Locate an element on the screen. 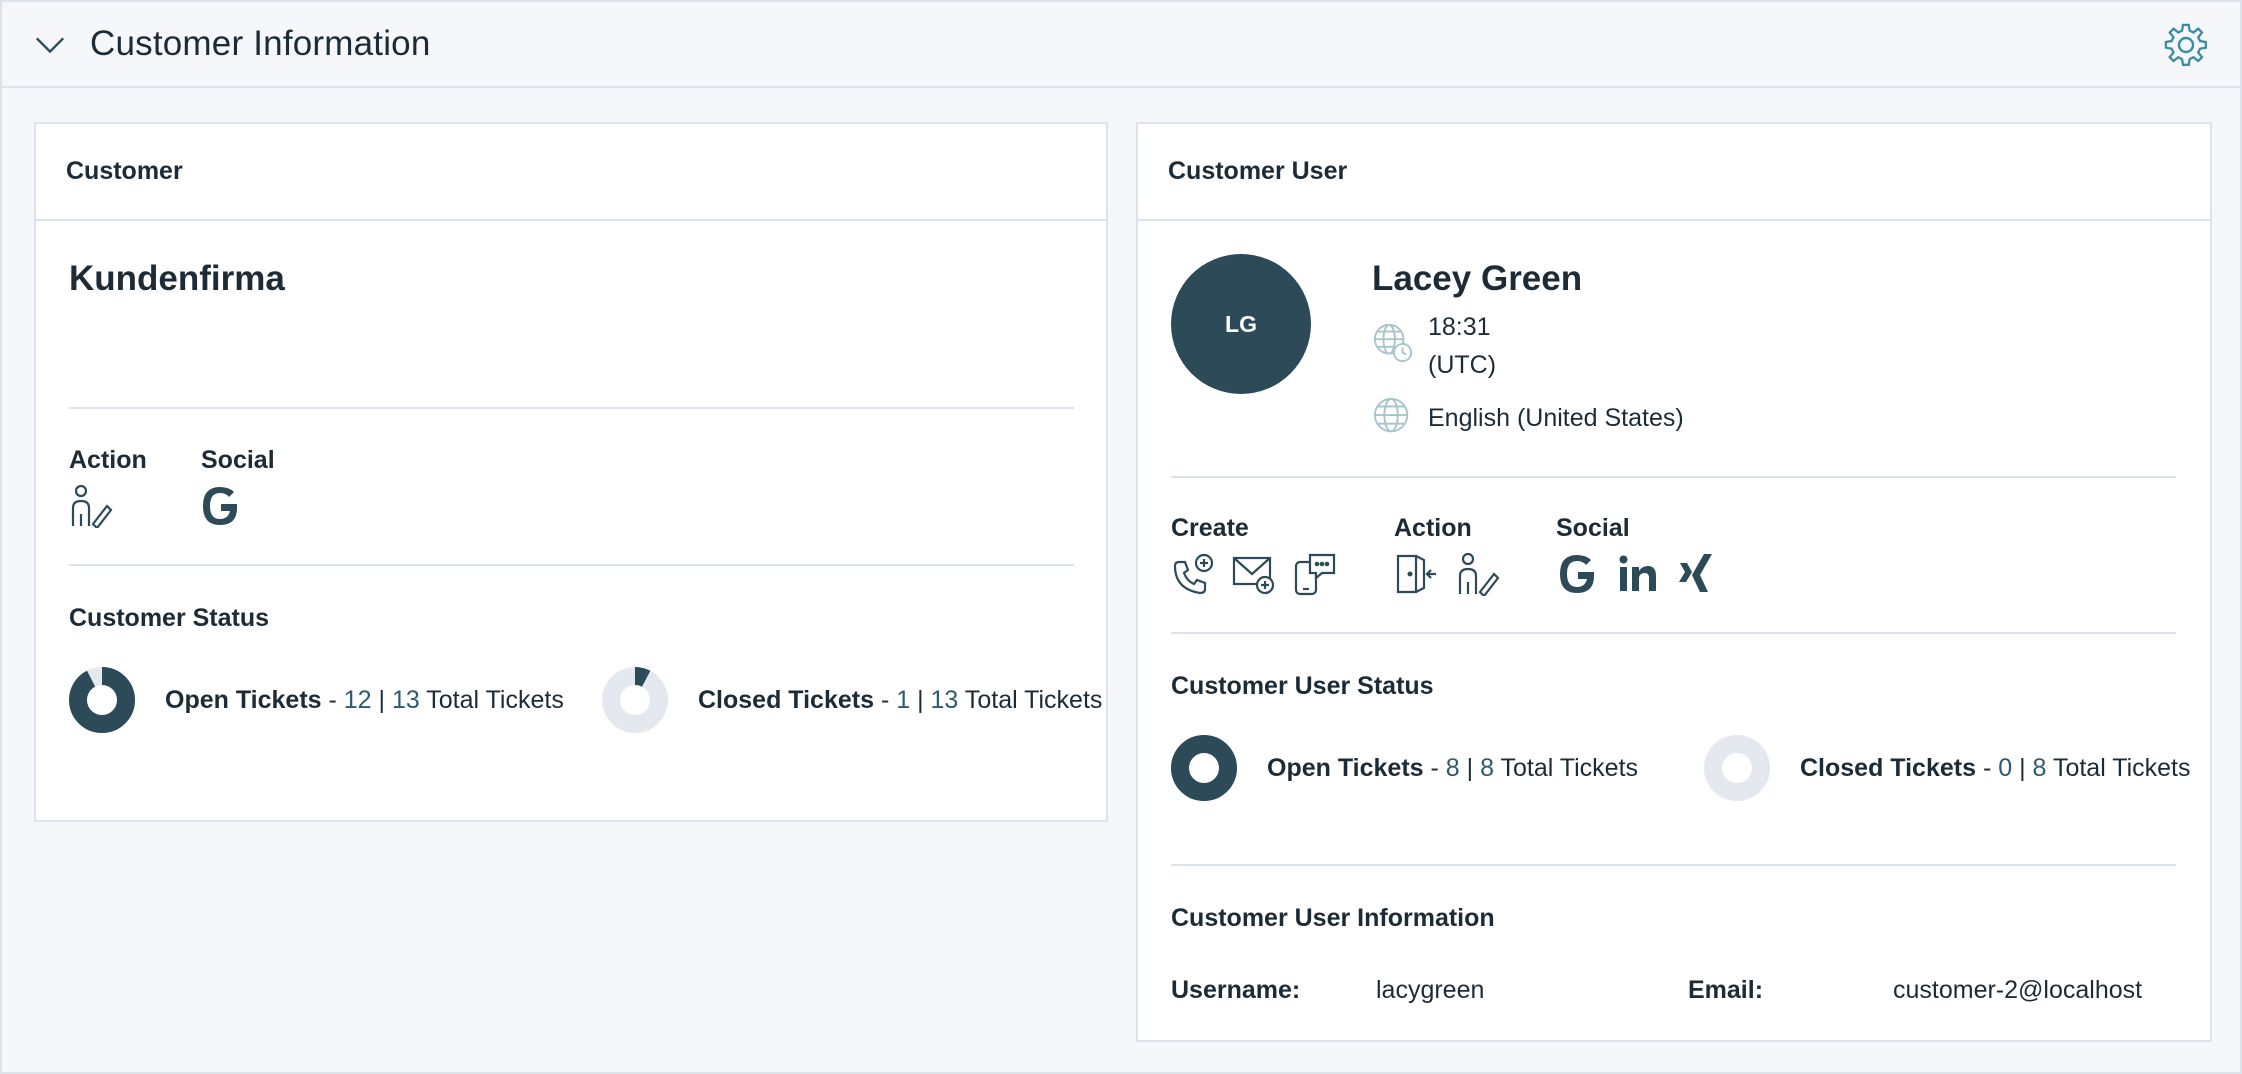 This screenshot has height=1074, width=2242. customer-closed-tickets: Closed Tickets - 1 | 13 Total Tickets is located at coordinates (852, 700).